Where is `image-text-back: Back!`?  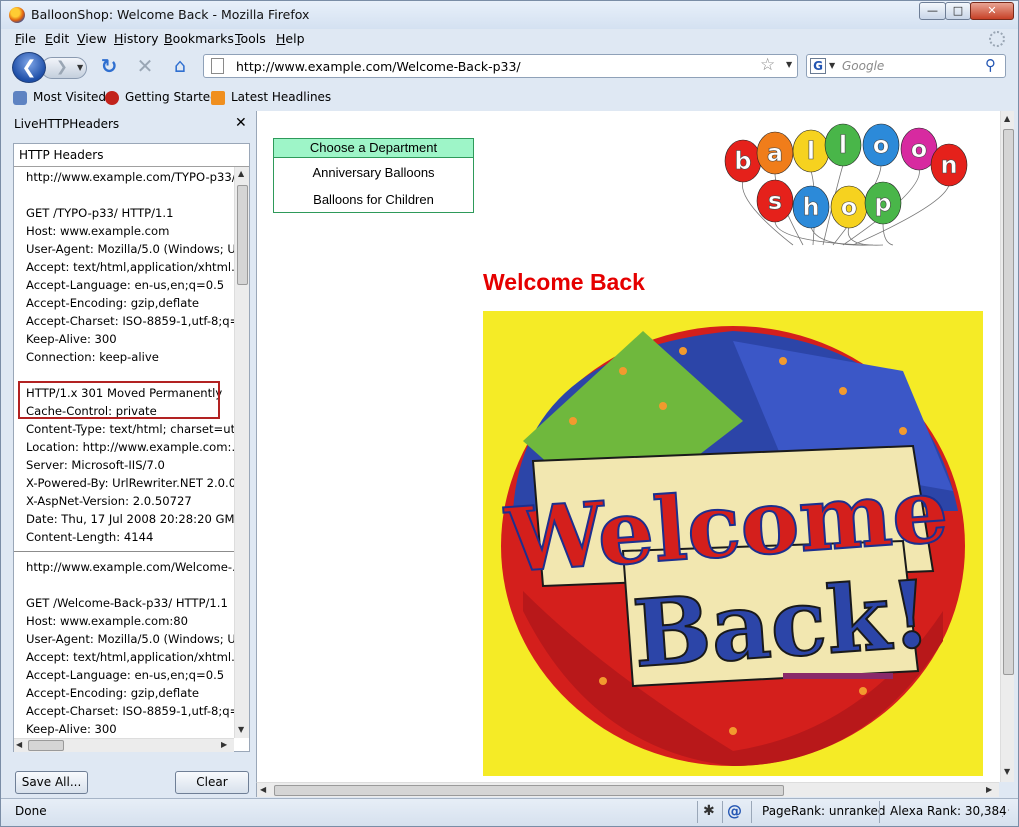
image-text-back: Back! is located at coordinates (782, 624).